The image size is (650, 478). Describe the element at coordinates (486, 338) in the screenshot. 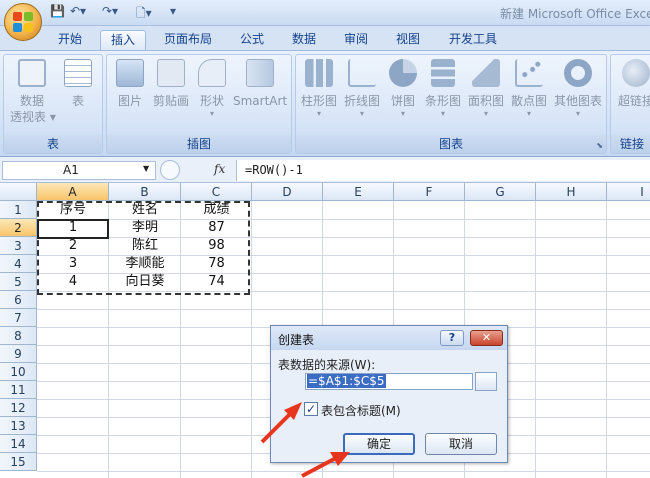

I see `close-button: ✕` at that location.